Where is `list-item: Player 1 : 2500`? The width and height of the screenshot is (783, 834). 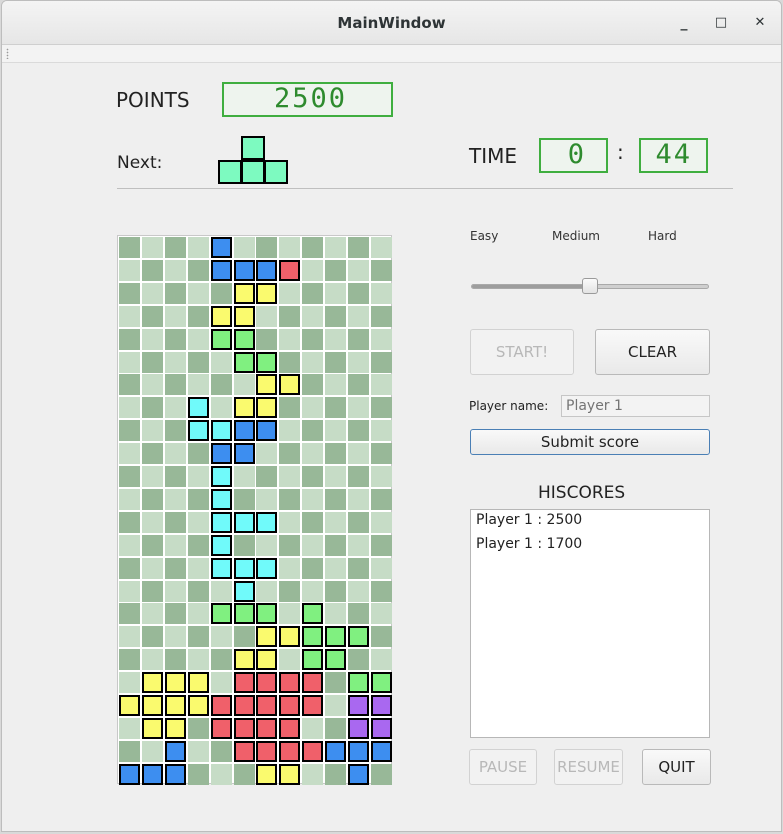 list-item: Player 1 : 2500 is located at coordinates (590, 522).